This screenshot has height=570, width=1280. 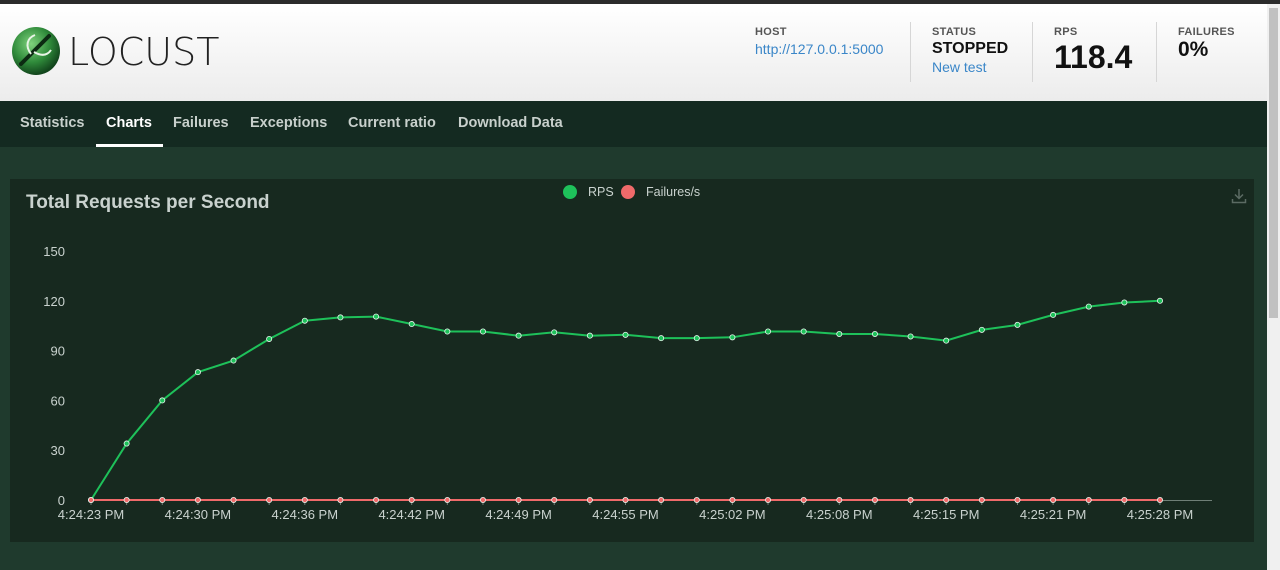 I want to click on legend-label: RPS, so click(x=601, y=192).